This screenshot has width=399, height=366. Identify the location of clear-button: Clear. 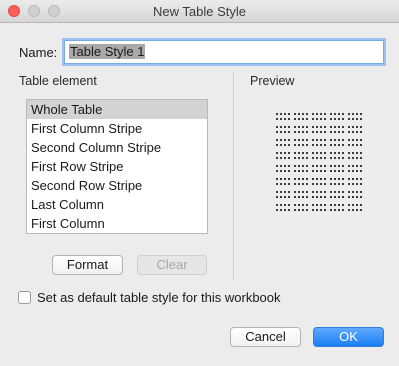
(172, 265).